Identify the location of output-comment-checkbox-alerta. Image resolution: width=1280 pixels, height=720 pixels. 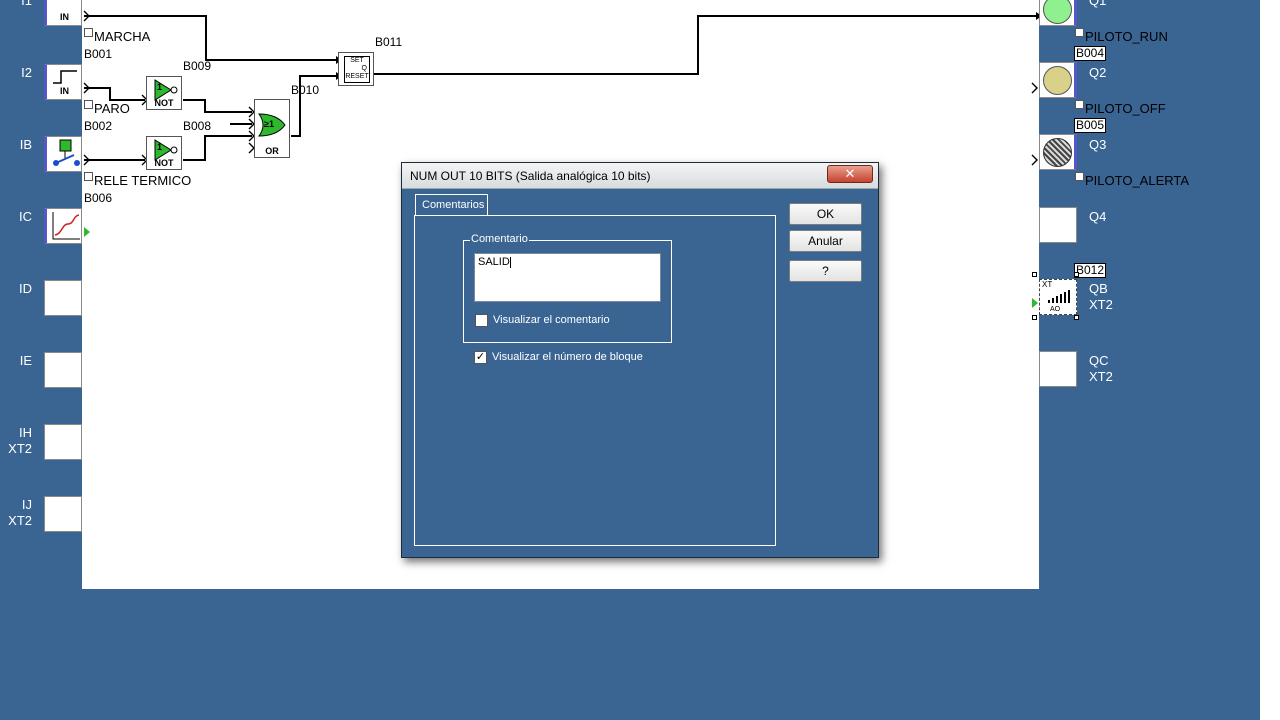
(1079, 176).